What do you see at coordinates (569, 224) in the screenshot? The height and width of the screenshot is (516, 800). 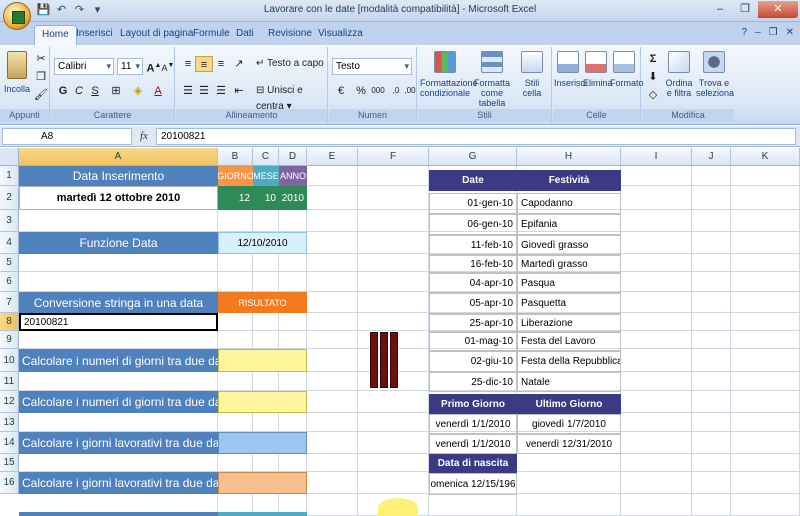 I see `holiday-name-cell: Epifania` at bounding box center [569, 224].